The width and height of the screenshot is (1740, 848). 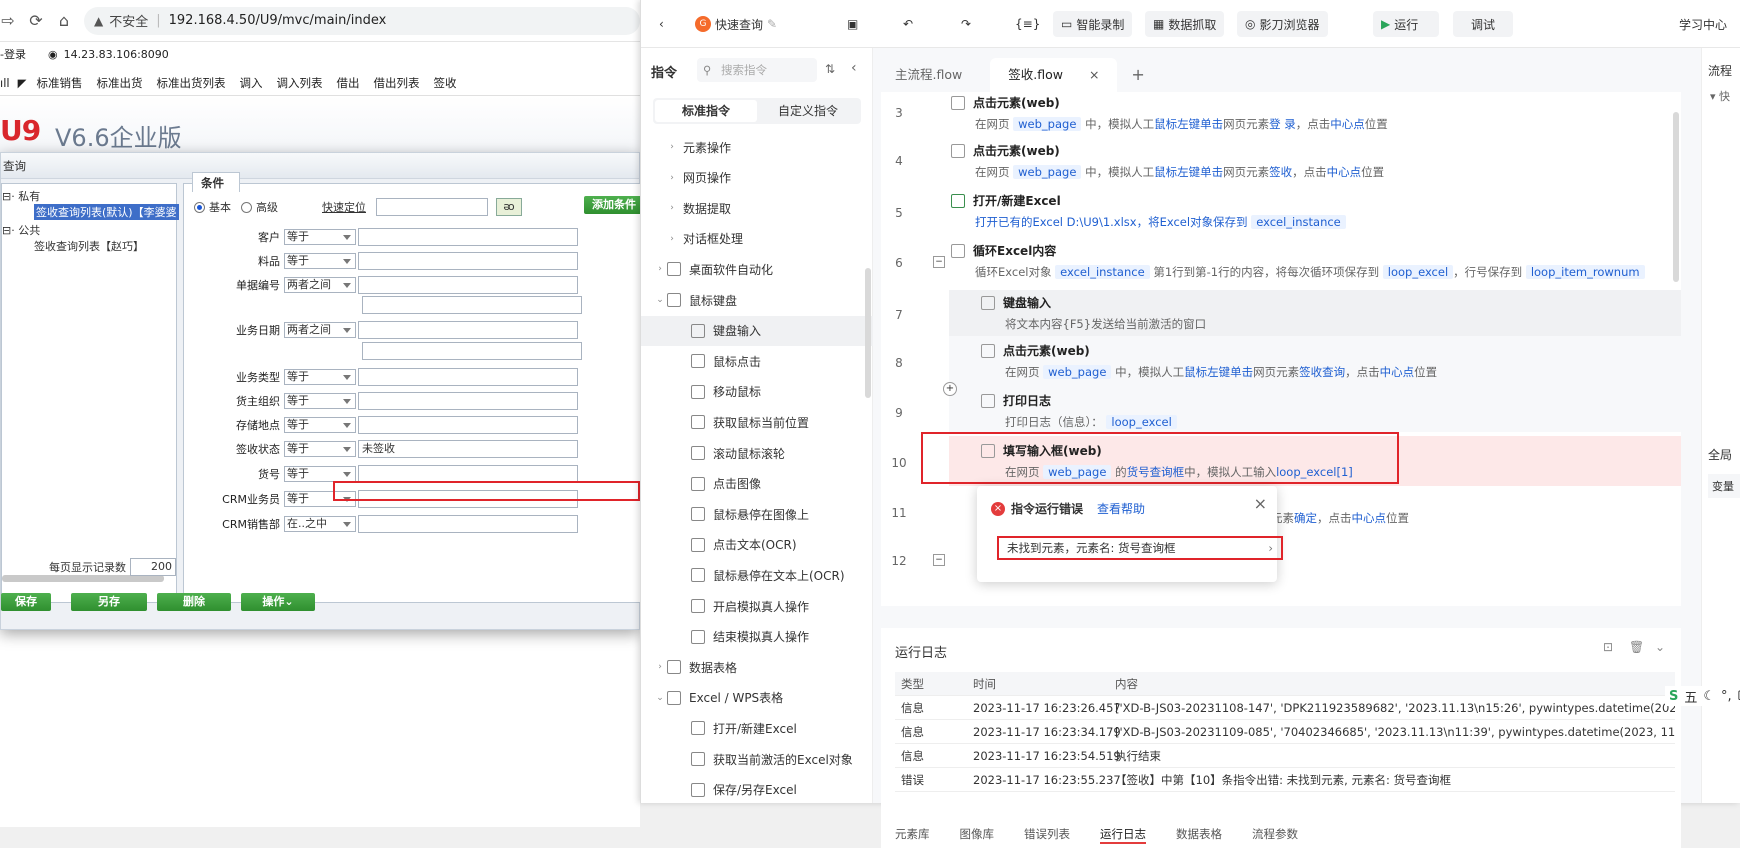 I want to click on radio-advanced, so click(x=246, y=207).